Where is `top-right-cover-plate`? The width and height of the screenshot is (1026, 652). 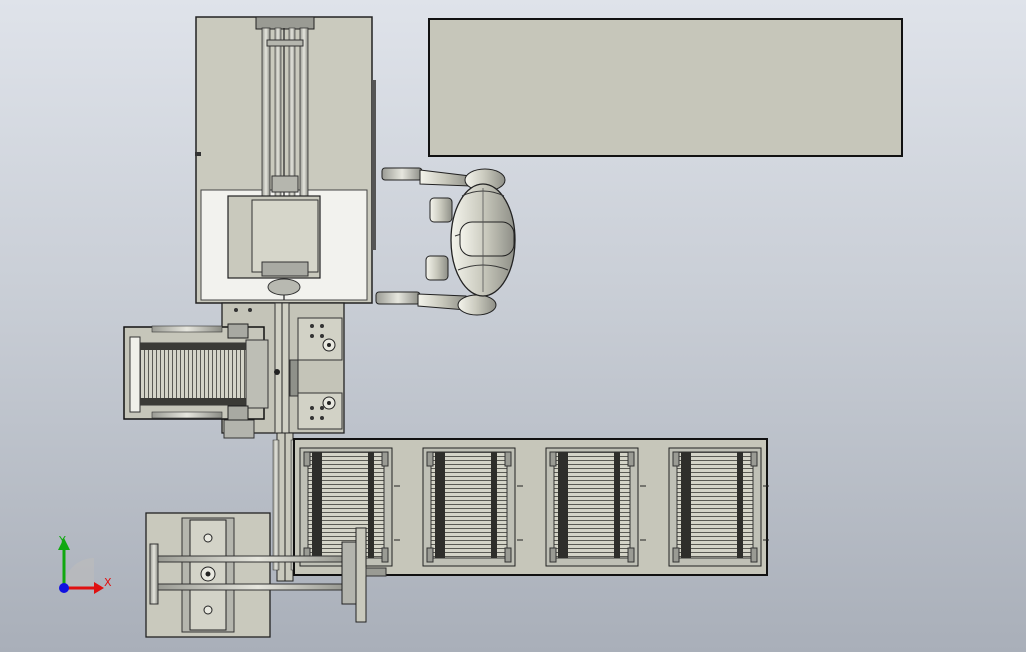
top-right-cover-plate is located at coordinates (665, 87).